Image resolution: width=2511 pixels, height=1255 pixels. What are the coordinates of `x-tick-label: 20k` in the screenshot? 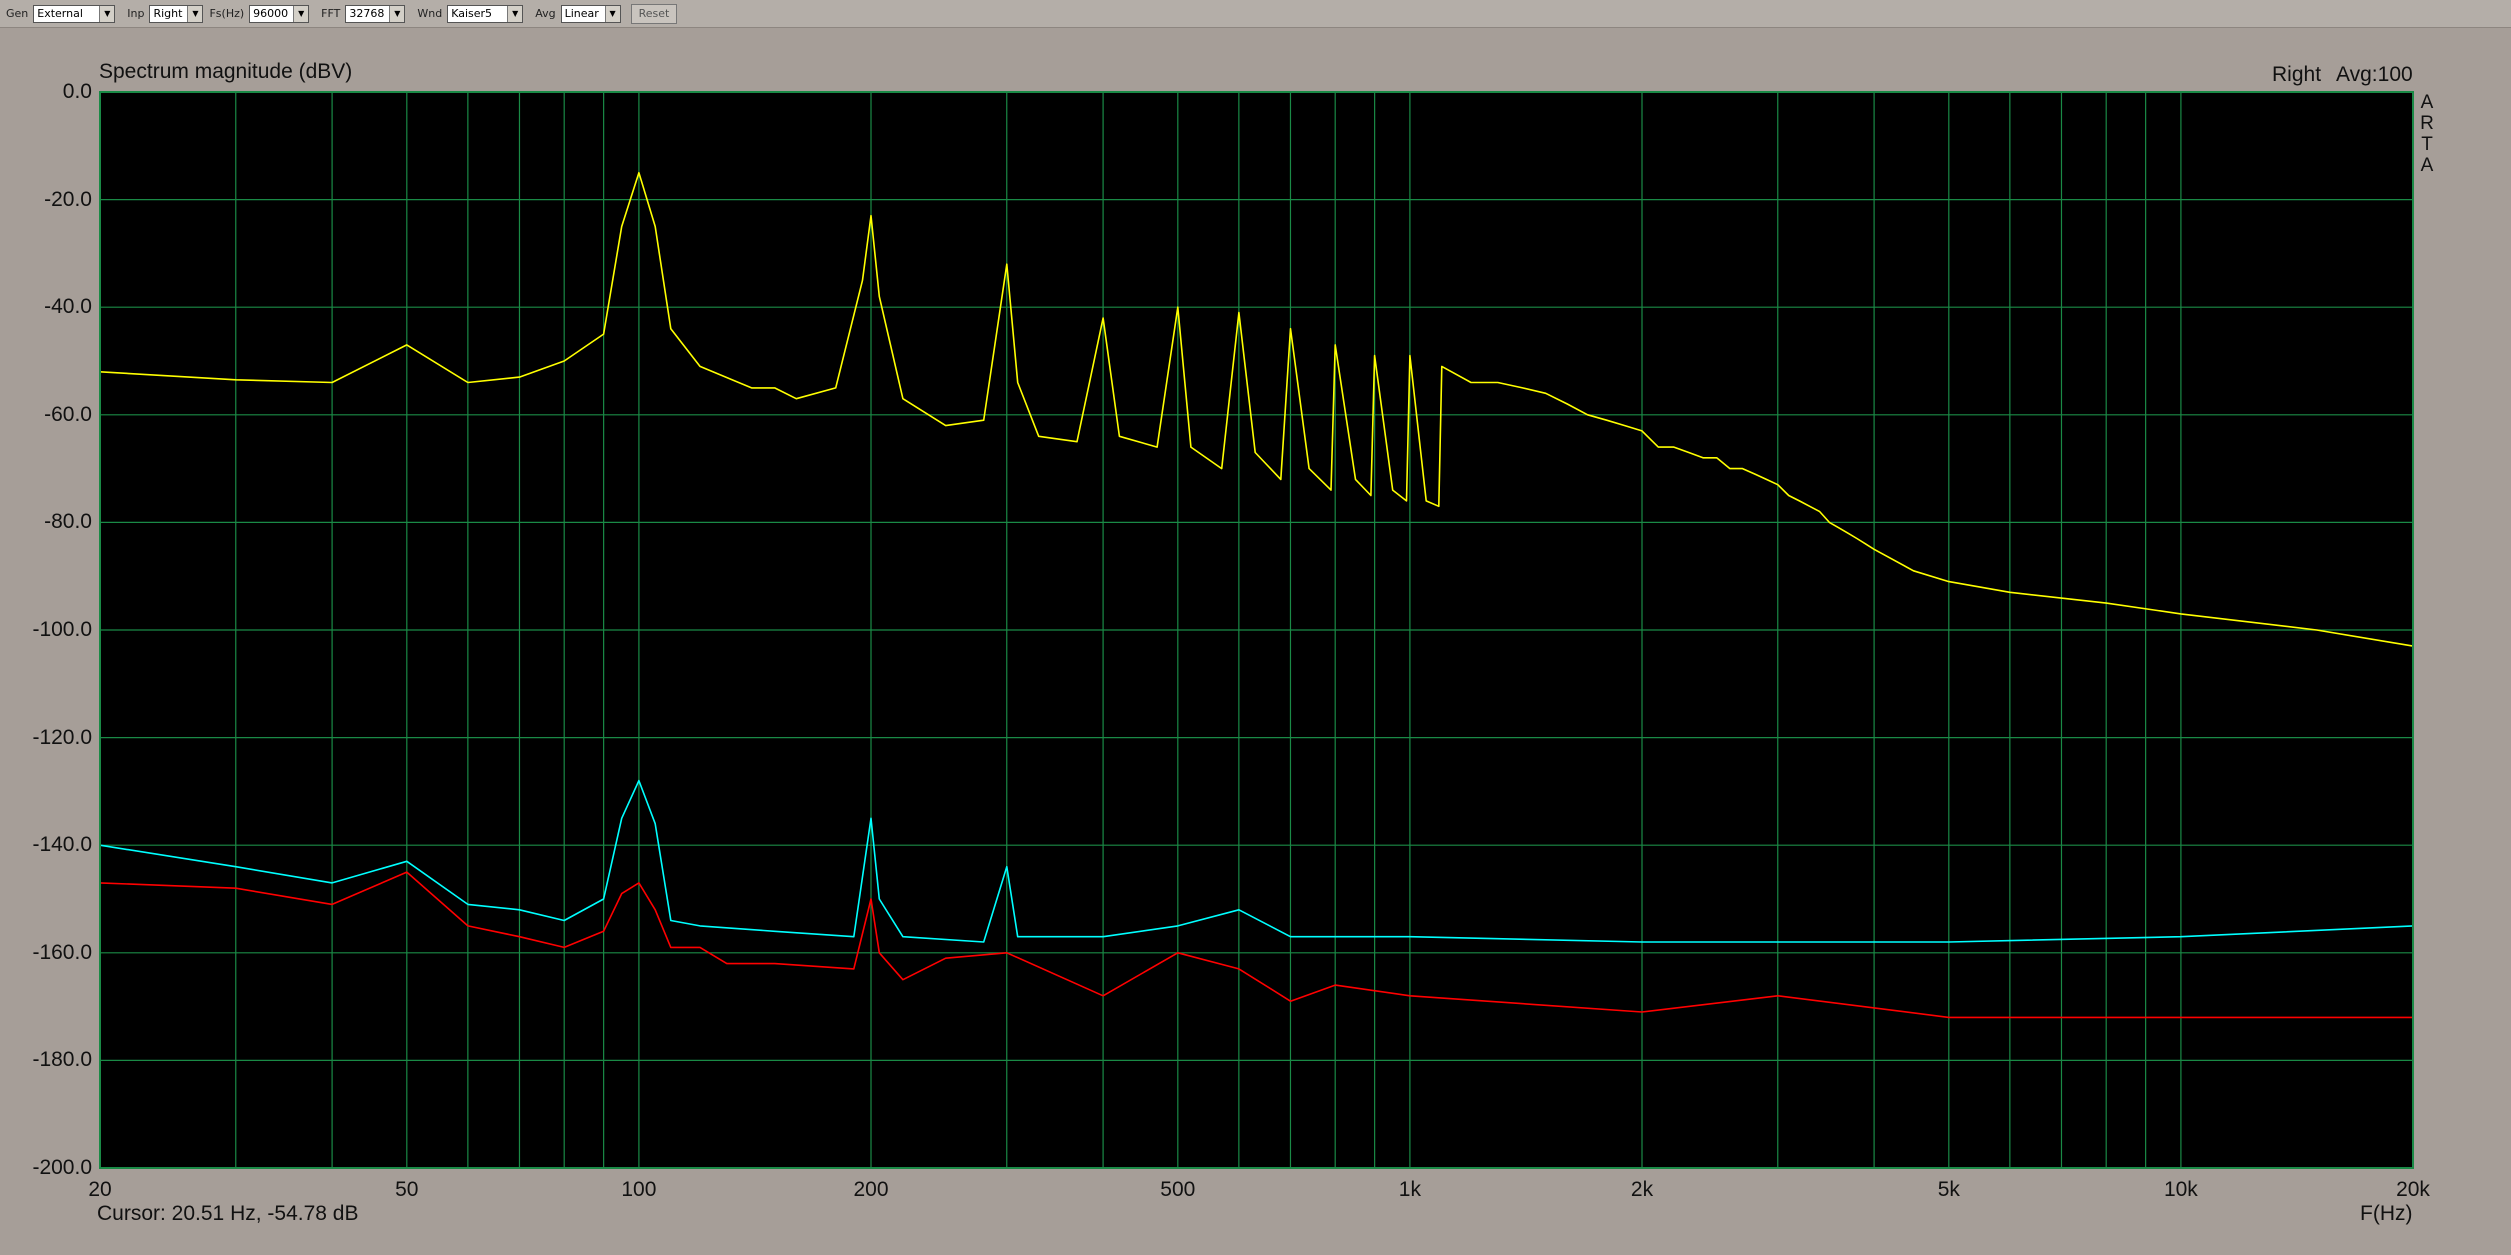 It's located at (2413, 1189).